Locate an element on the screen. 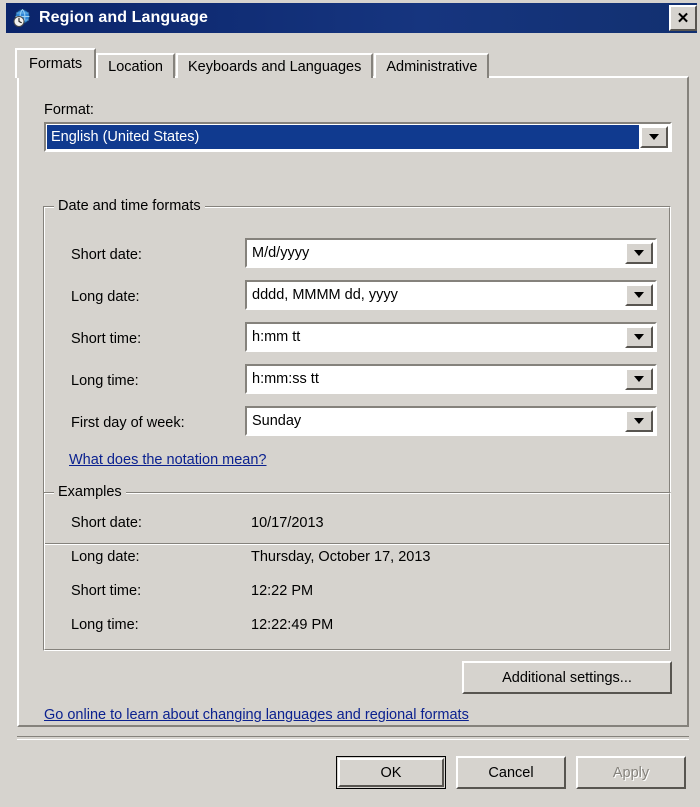 This screenshot has height=807, width=700. example-short-date-label: Short date: is located at coordinates (106, 523).